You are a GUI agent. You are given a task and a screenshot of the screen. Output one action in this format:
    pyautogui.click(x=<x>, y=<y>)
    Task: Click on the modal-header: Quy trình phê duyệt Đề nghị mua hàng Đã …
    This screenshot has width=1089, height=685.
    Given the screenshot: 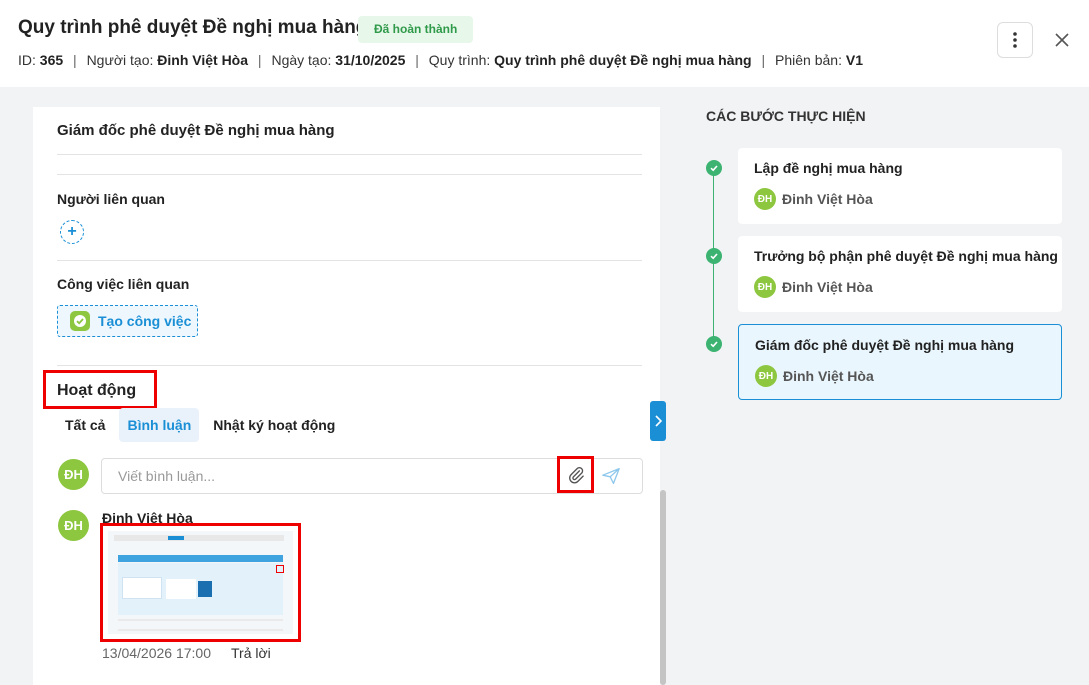 What is the action you would take?
    pyautogui.click(x=544, y=43)
    